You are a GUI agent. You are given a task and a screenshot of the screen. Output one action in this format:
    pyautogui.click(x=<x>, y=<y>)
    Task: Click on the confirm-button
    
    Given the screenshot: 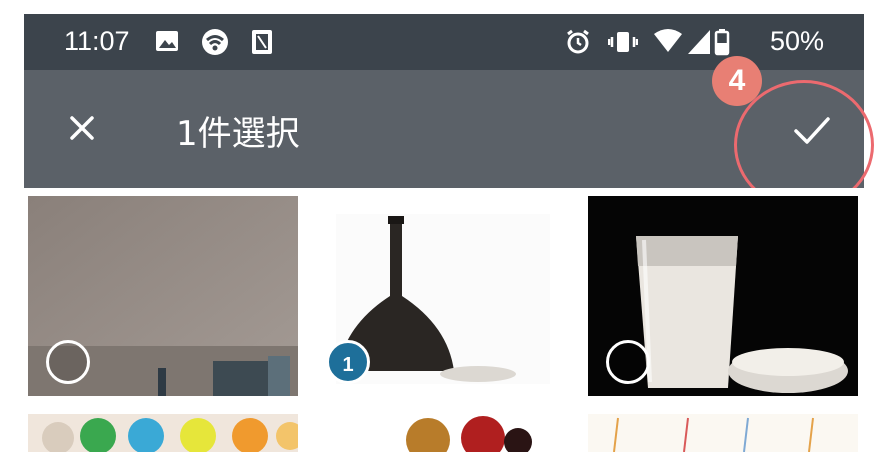 What is the action you would take?
    pyautogui.click(x=812, y=130)
    